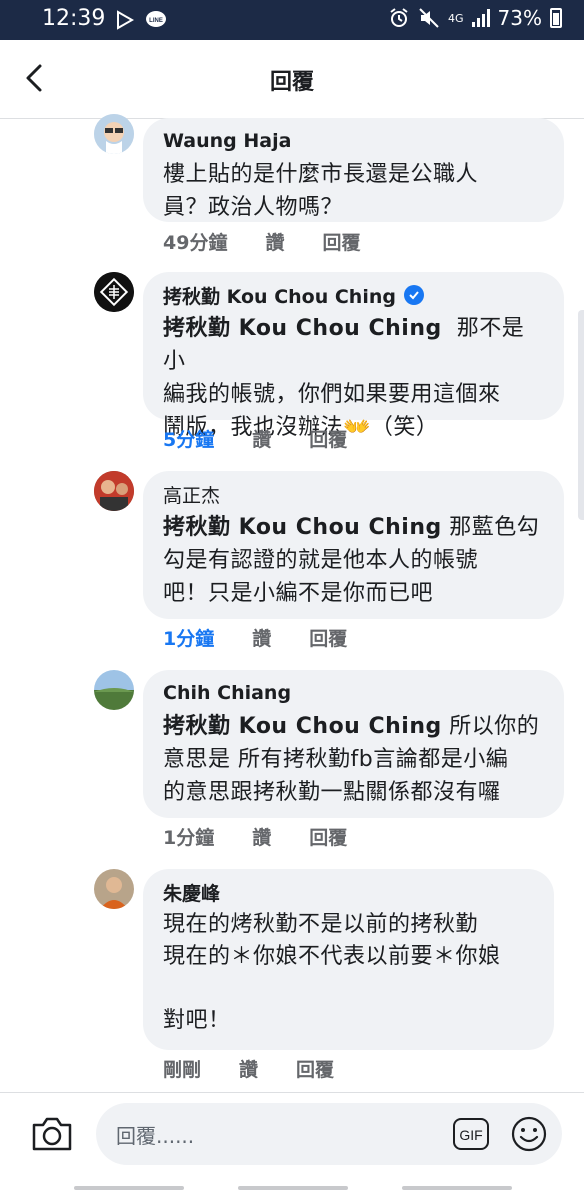 The width and height of the screenshot is (584, 1200). I want to click on author-name: 朱慶峰, so click(191, 892).